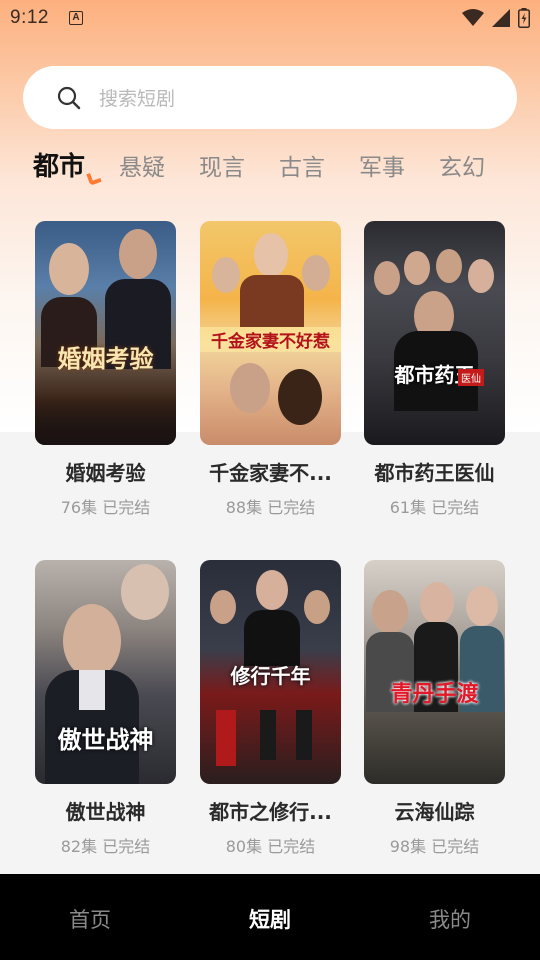  I want to click on drama-meta: 80集 已完结, so click(270, 845).